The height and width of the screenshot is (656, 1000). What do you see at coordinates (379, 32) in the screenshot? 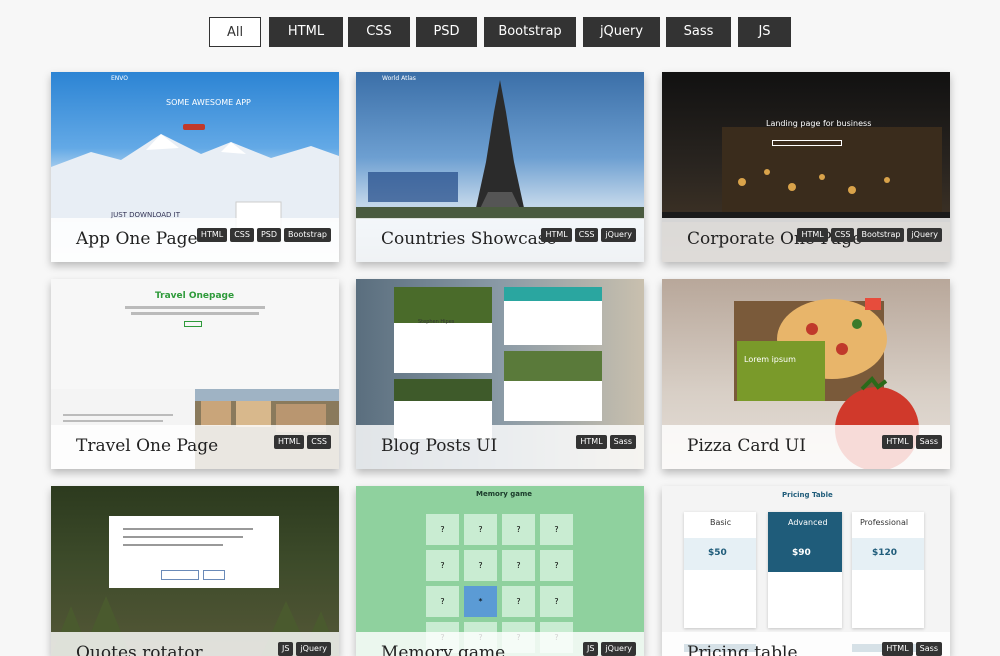
I see `filter-css: CSS` at bounding box center [379, 32].